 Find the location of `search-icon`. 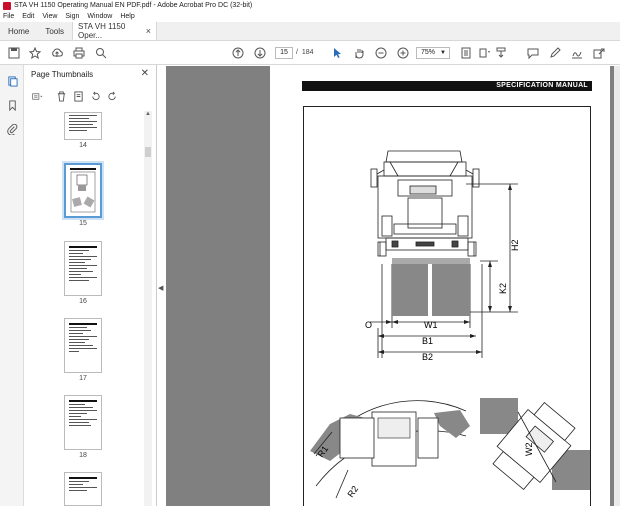

search-icon is located at coordinates (101, 53).